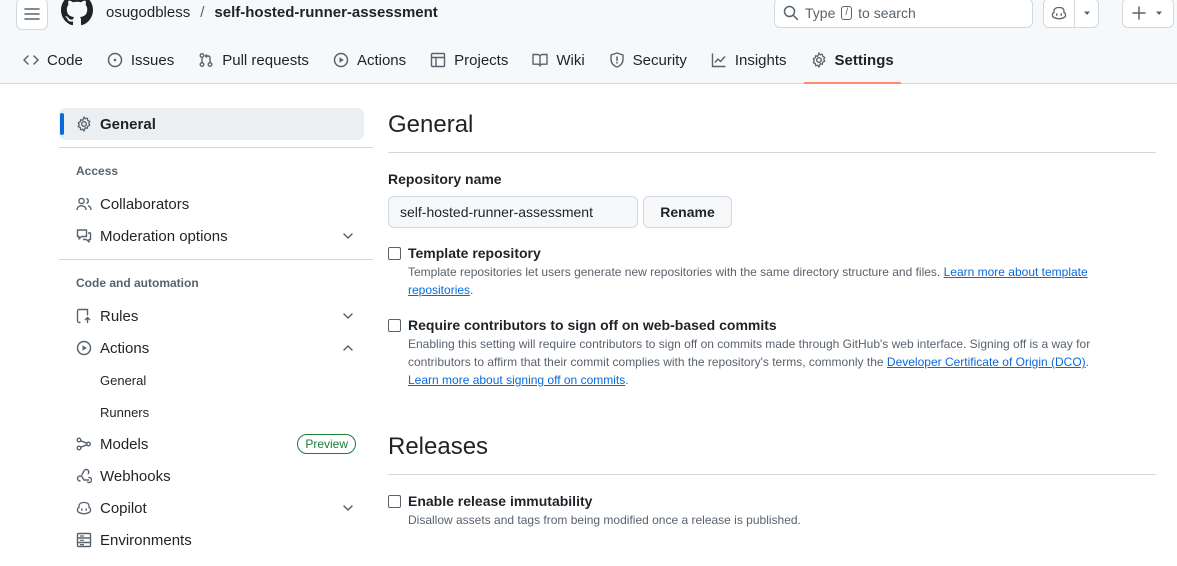 The image size is (1177, 566). I want to click on table-icon, so click(438, 60).